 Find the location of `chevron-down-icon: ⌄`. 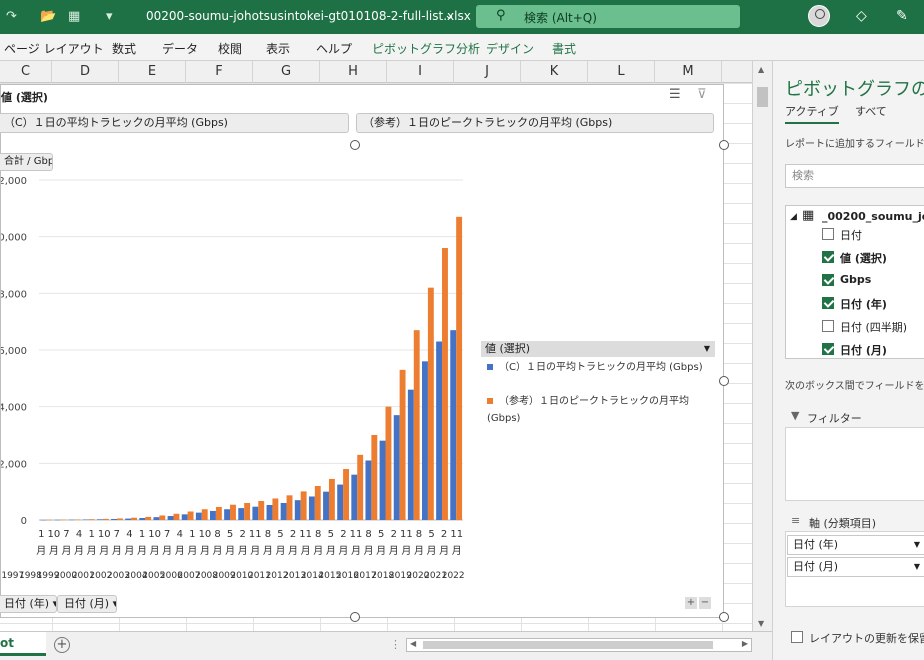

chevron-down-icon: ⌄ is located at coordinates (449, 15).